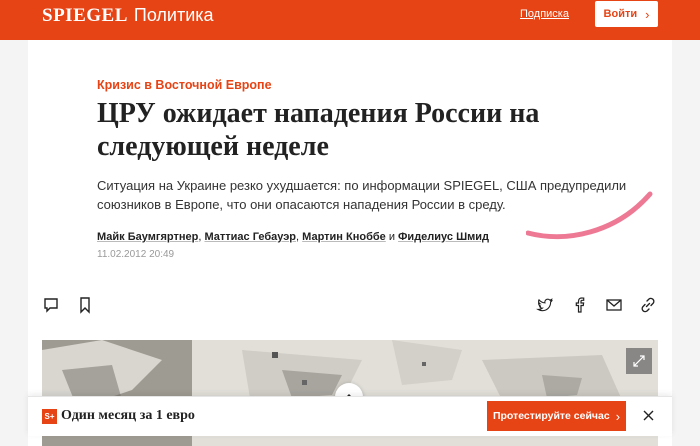 The height and width of the screenshot is (446, 700). What do you see at coordinates (545, 305) in the screenshot?
I see `twitter-icon` at bounding box center [545, 305].